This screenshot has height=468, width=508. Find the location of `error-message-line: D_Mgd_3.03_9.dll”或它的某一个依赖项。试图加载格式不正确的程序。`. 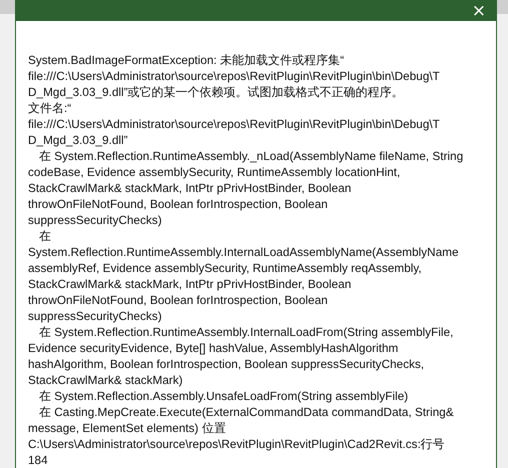

error-message-line: D_Mgd_3.03_9.dll”或它的某一个依赖项。试图加载格式不正确的程序。 is located at coordinates (216, 92).